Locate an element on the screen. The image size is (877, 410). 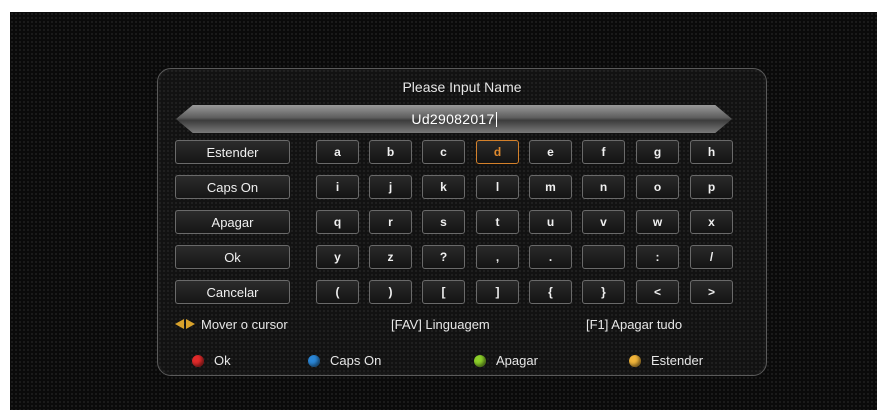
key: r is located at coordinates (390, 222).